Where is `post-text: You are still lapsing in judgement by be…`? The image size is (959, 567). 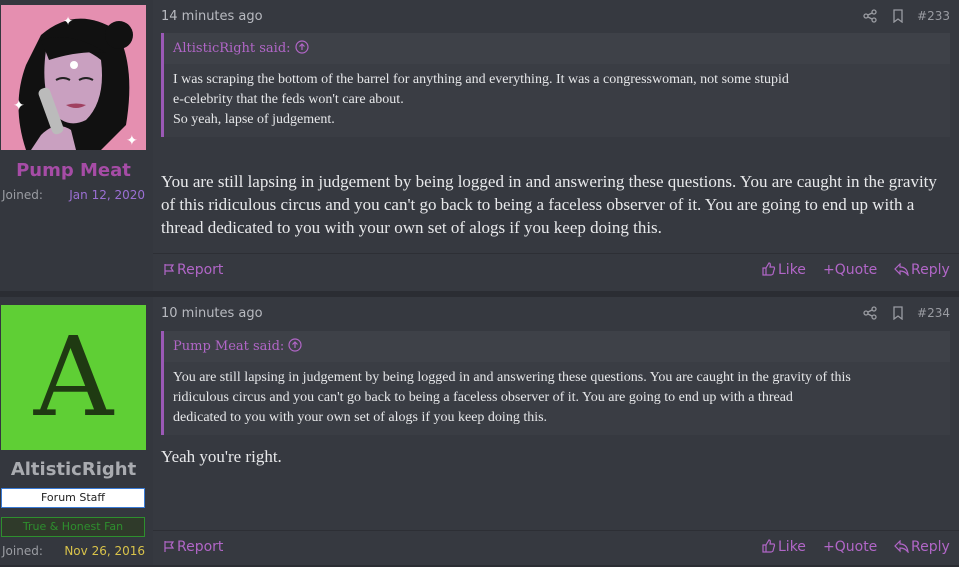
post-text: You are still lapsing in judgement by be… is located at coordinates (549, 204).